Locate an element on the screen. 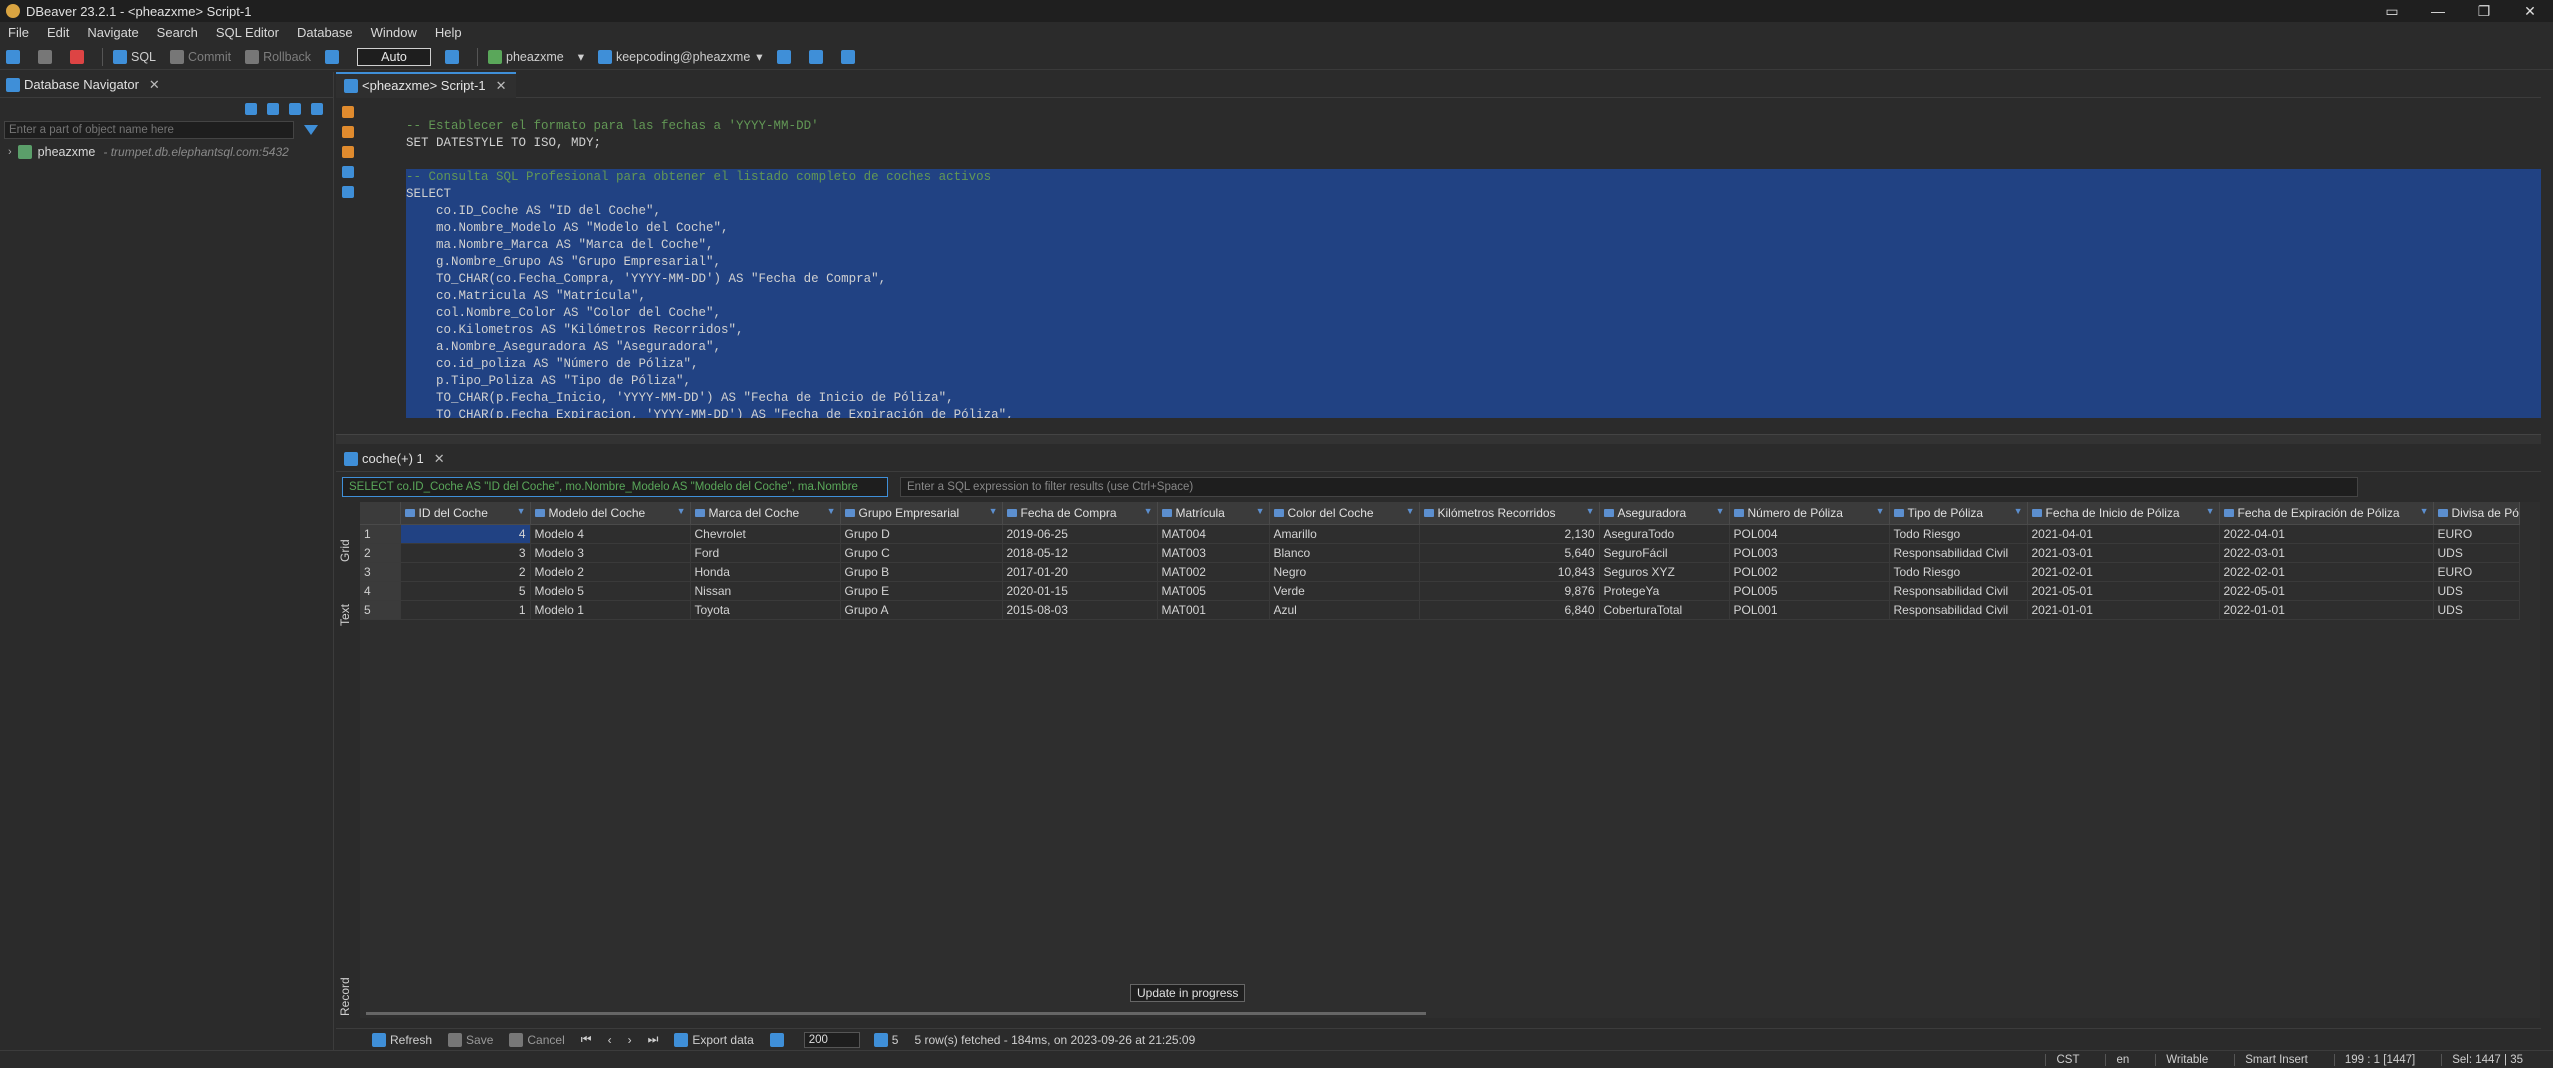  table-cell: Azul is located at coordinates (1344, 610).